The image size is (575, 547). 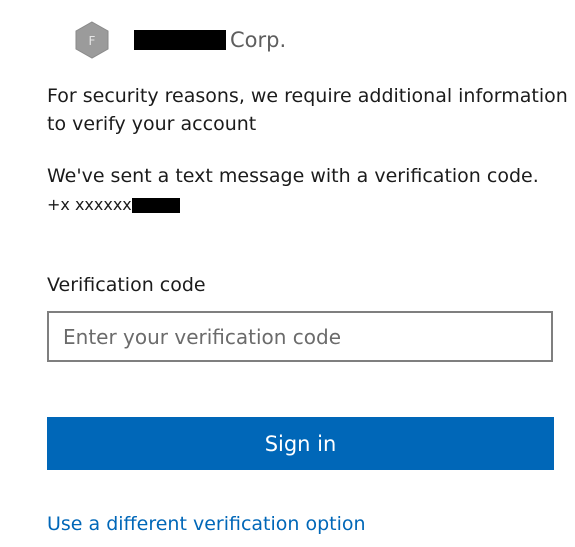 I want to click on brand-header: F Corp., so click(x=180, y=40).